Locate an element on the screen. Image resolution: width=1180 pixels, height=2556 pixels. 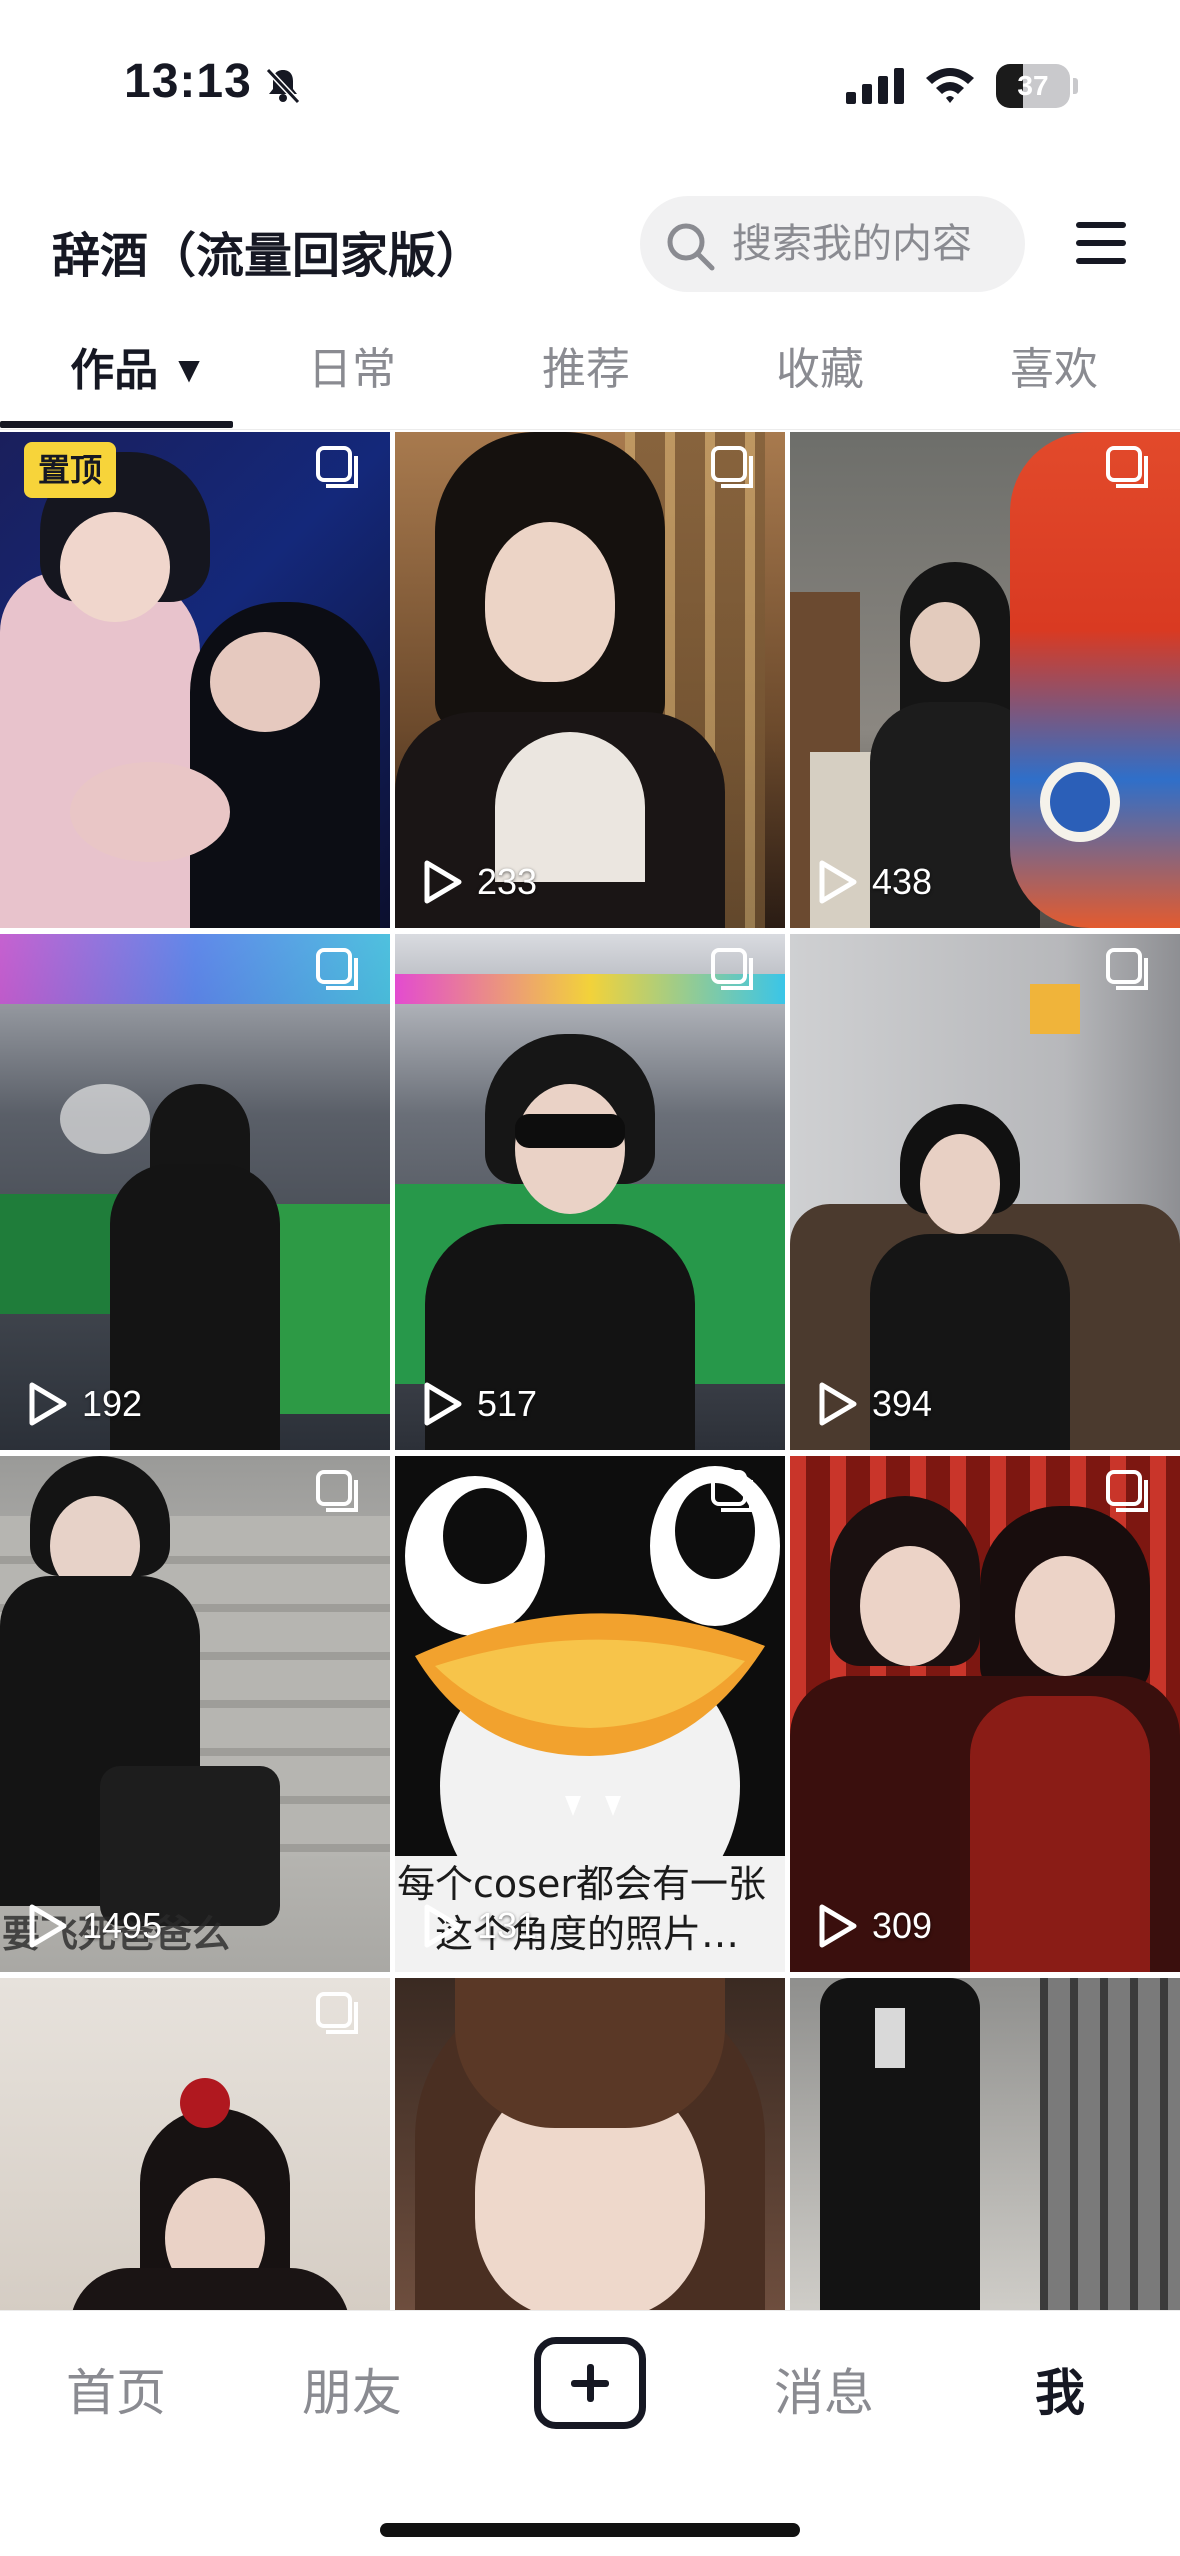
profile-tabs: 作品 ▼ 日常 推荐 收藏 喜欢 is located at coordinates (590, 375).